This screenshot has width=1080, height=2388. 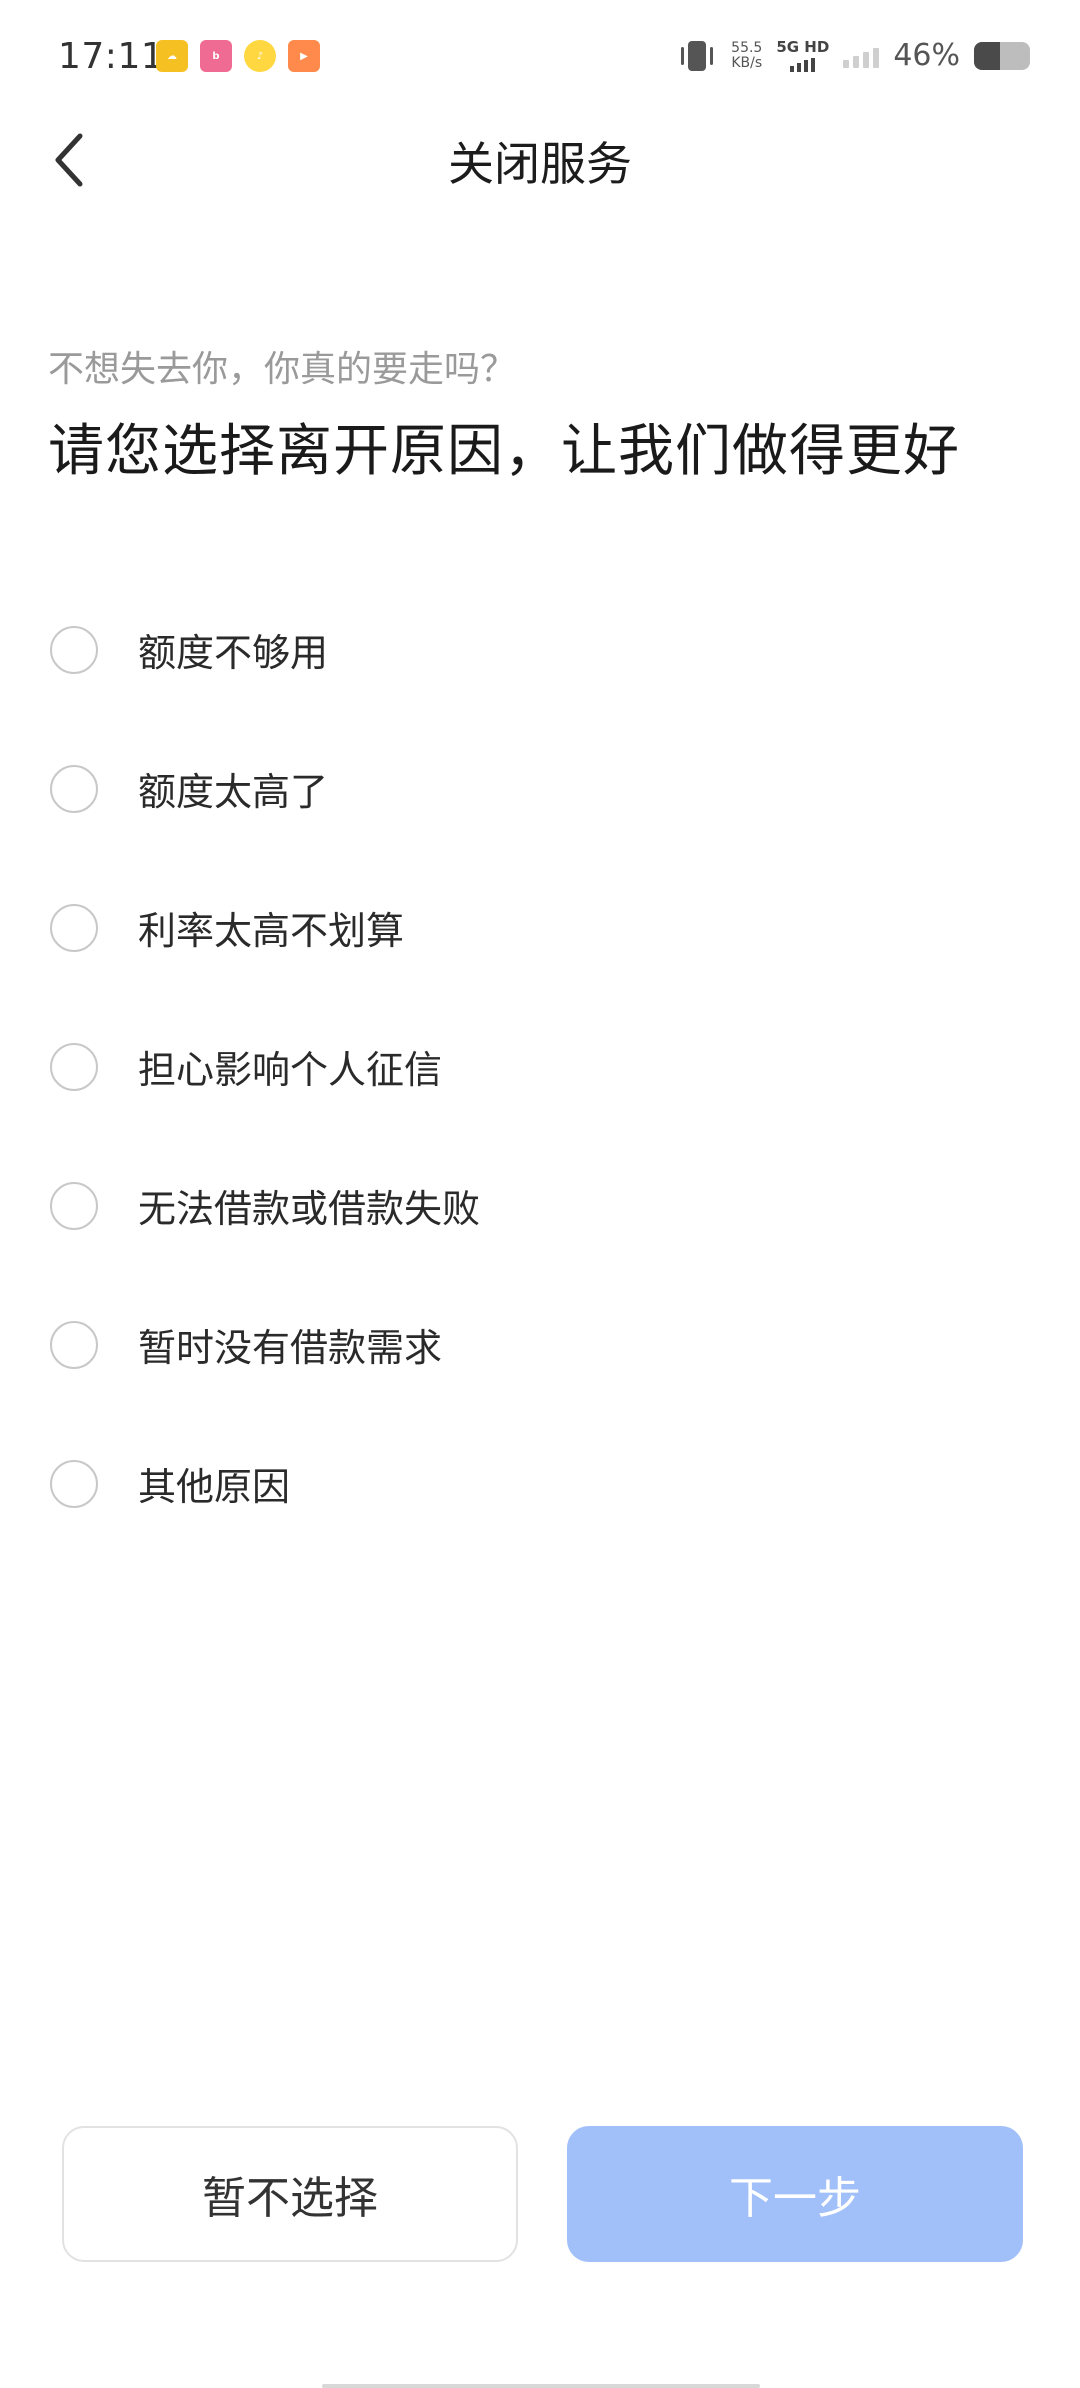 I want to click on secondary-signal-icon, so click(x=861, y=56).